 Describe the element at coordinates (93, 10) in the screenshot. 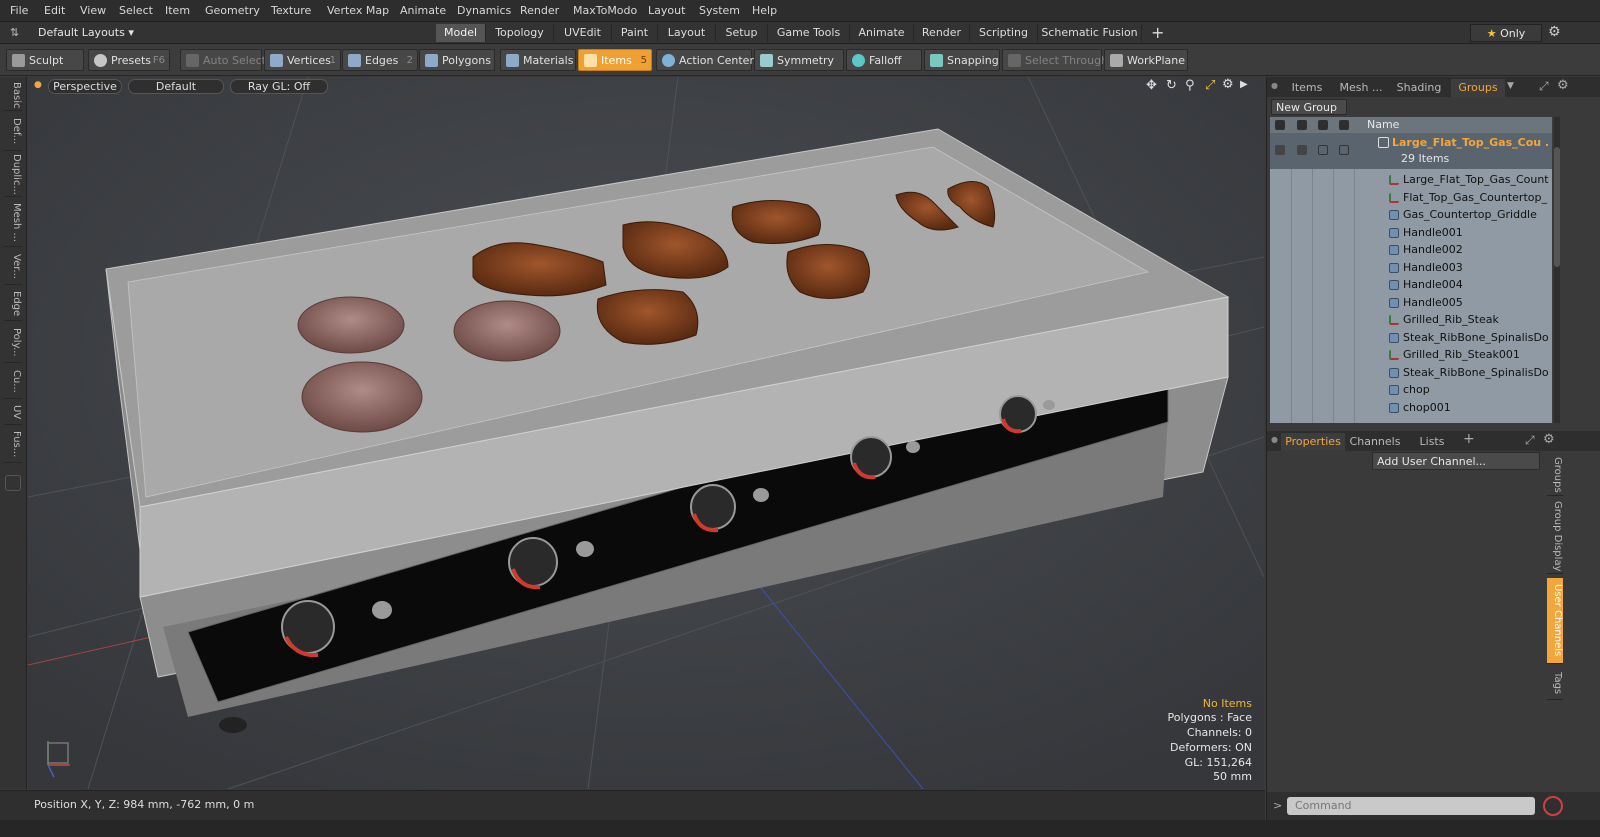

I see `menu-view: View` at that location.